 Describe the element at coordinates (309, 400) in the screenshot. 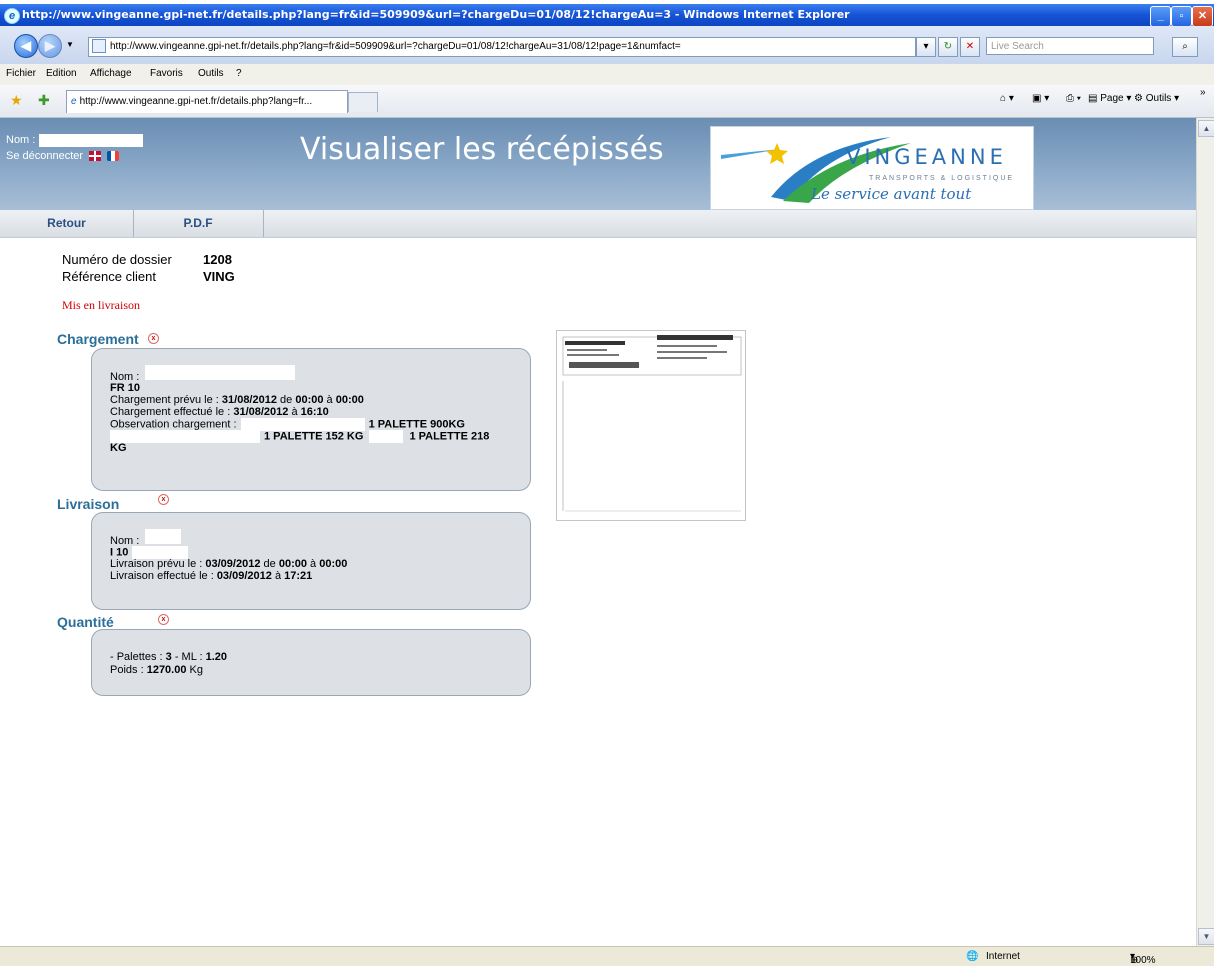

I see `chargement-prevu-from: 00:00` at that location.